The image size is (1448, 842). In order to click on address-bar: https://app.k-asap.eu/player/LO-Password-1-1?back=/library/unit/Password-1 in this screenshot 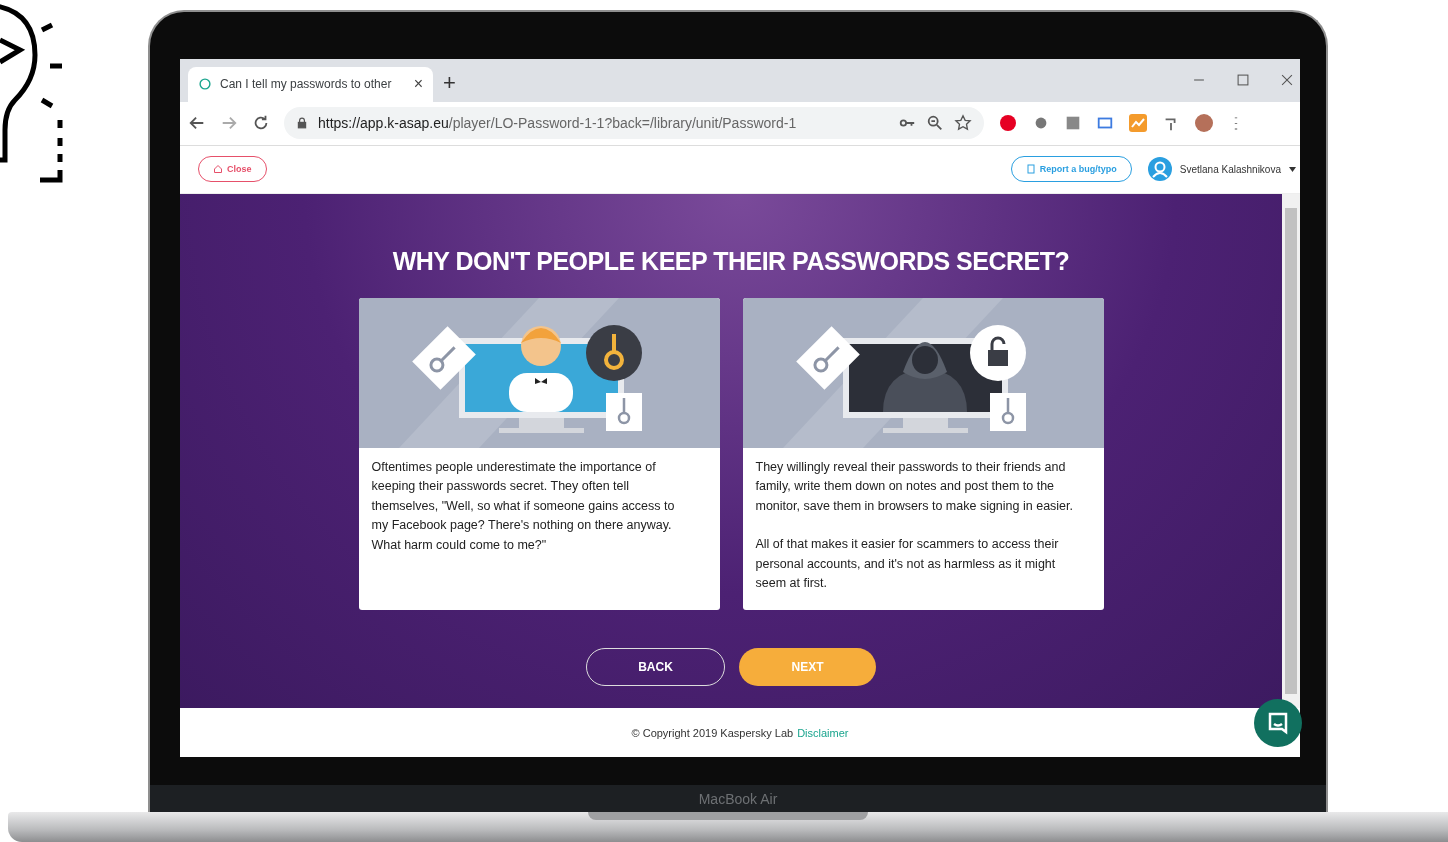, I will do `click(634, 123)`.